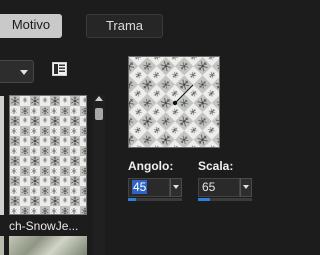  I want to click on angle-slider, so click(155, 199).